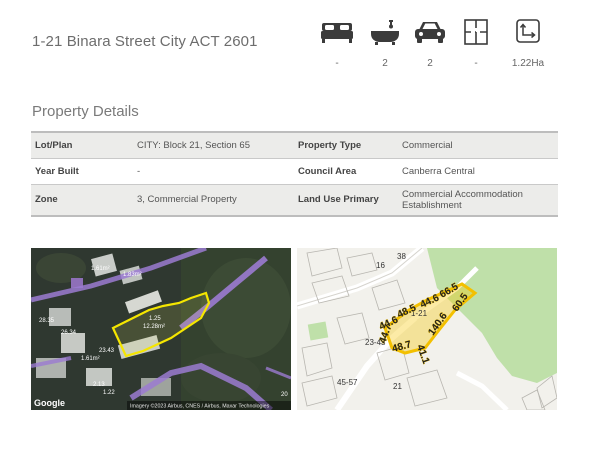 Image resolution: width=602 pixels, height=470 pixels. Describe the element at coordinates (346, 144) in the screenshot. I see `property-type-label: Property Type` at that location.